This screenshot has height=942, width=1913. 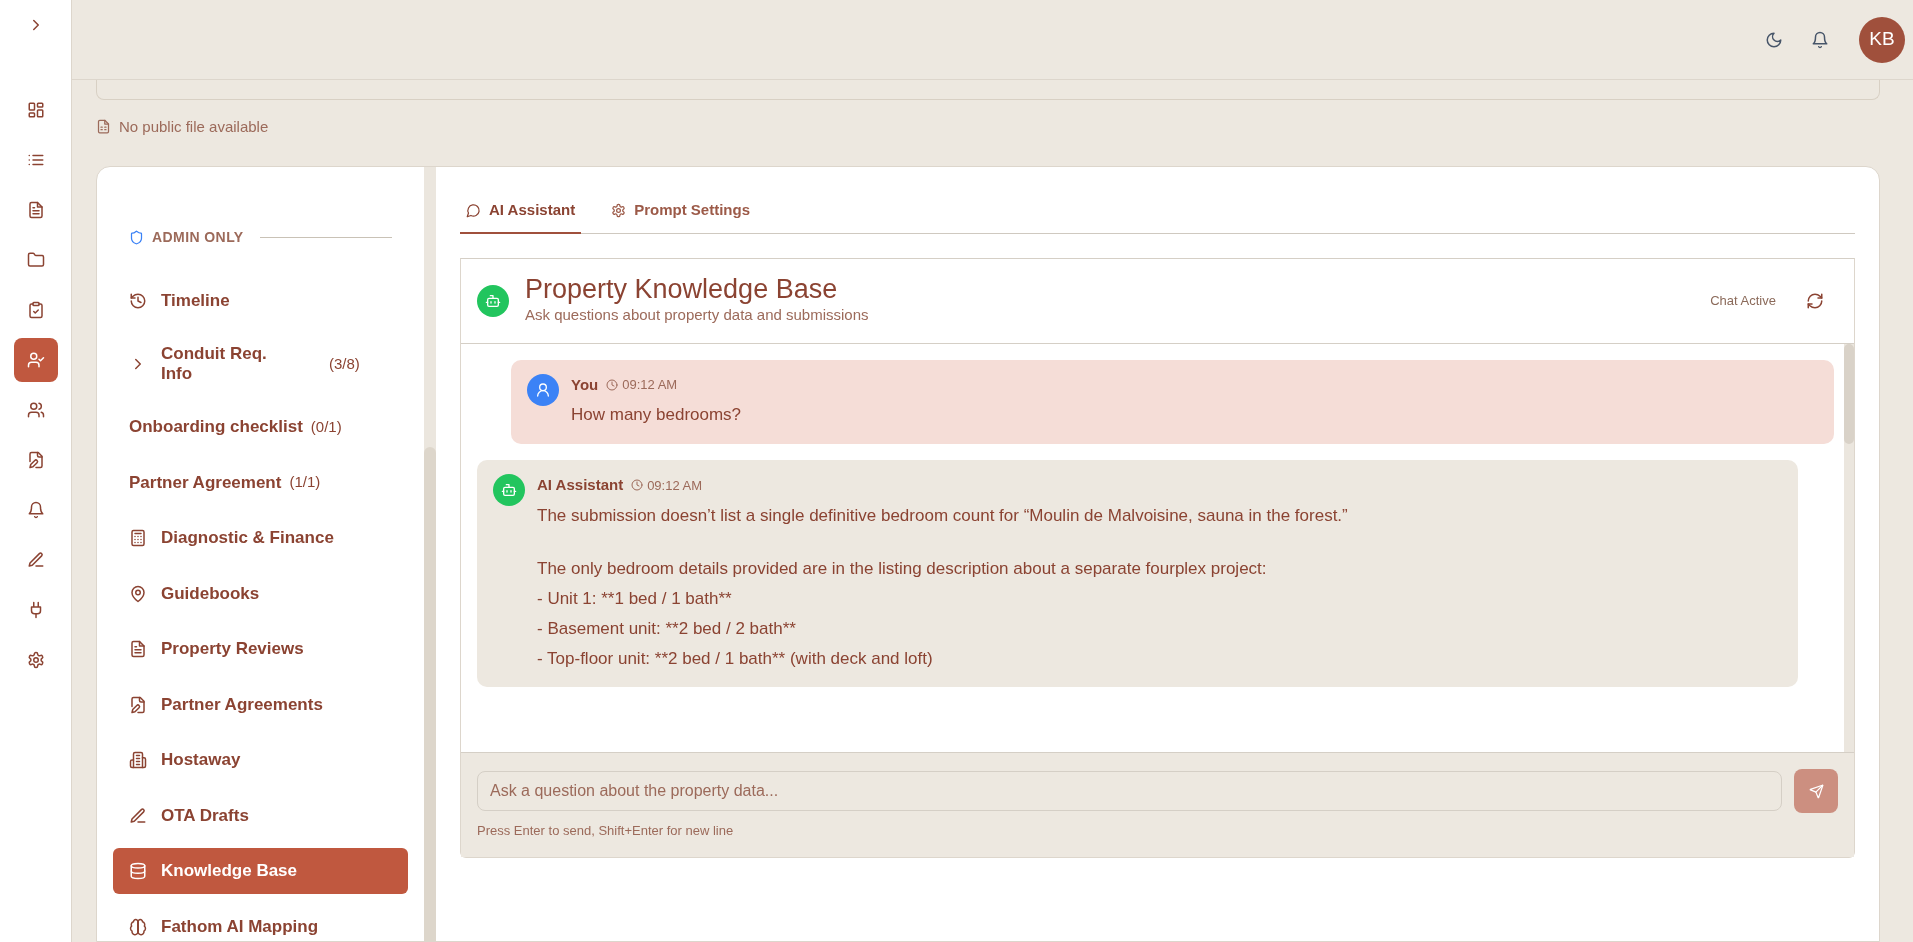 I want to click on message-text: - Top-floor unit: **2 bed / 1 bath** (with deck and loft), so click(x=735, y=658).